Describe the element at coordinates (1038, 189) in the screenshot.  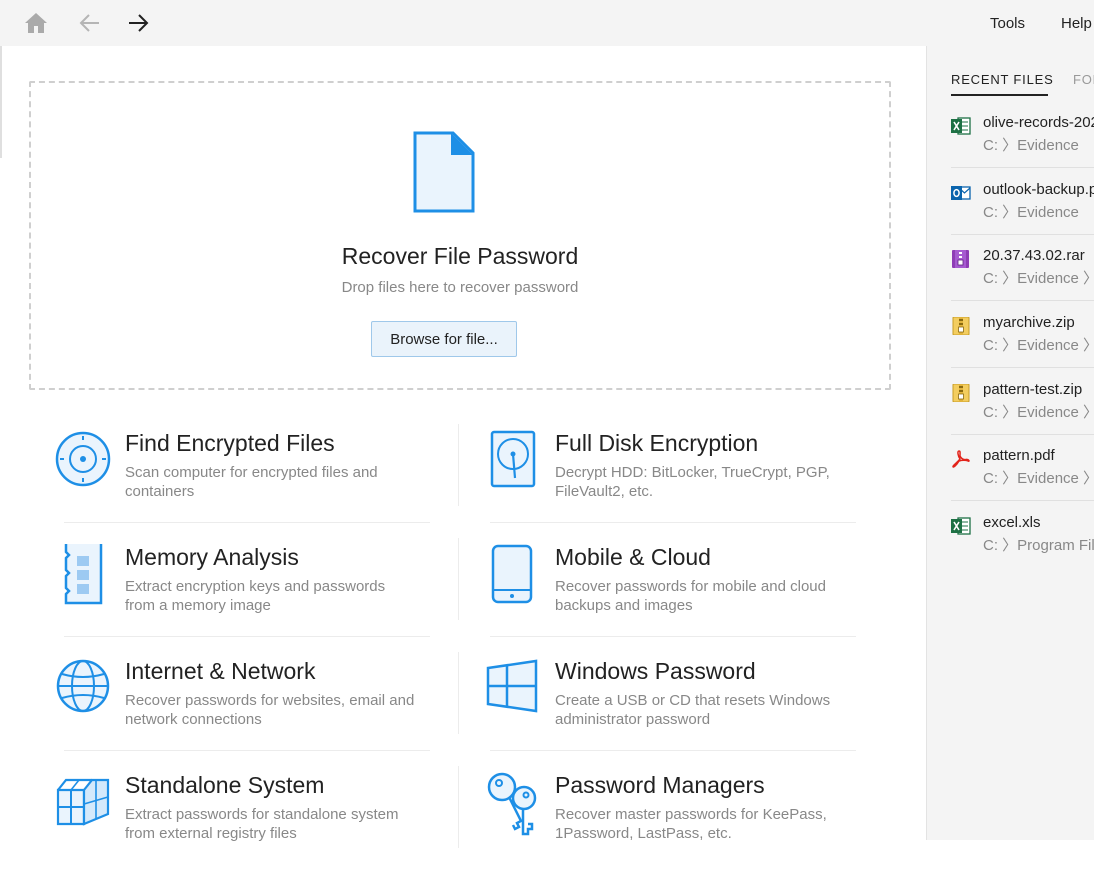
I see `file-name: outlook-backup.pst` at that location.